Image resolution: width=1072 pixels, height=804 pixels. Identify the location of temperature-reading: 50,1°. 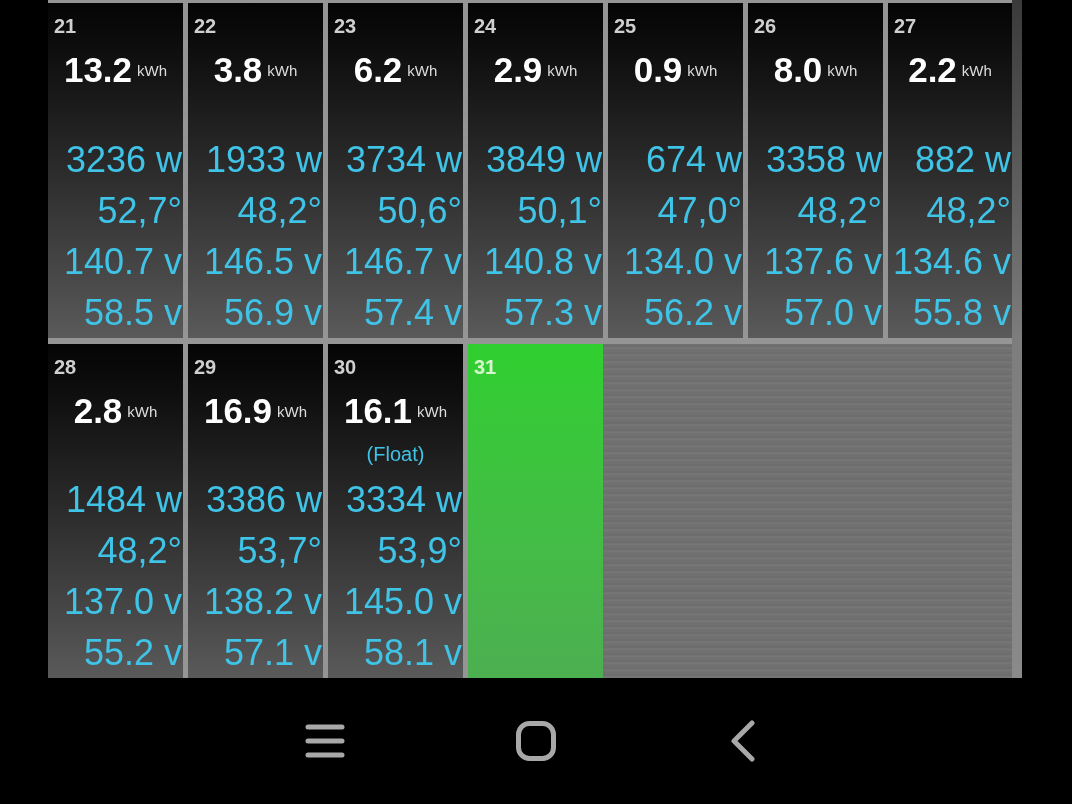
(559, 211).